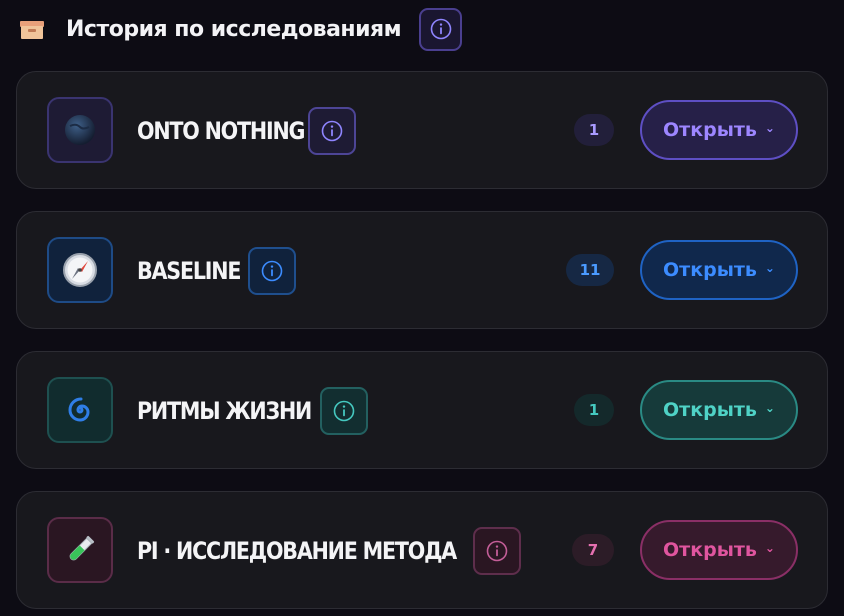  I want to click on card-title: РИТМЫ ЖИЗНИ, so click(224, 411).